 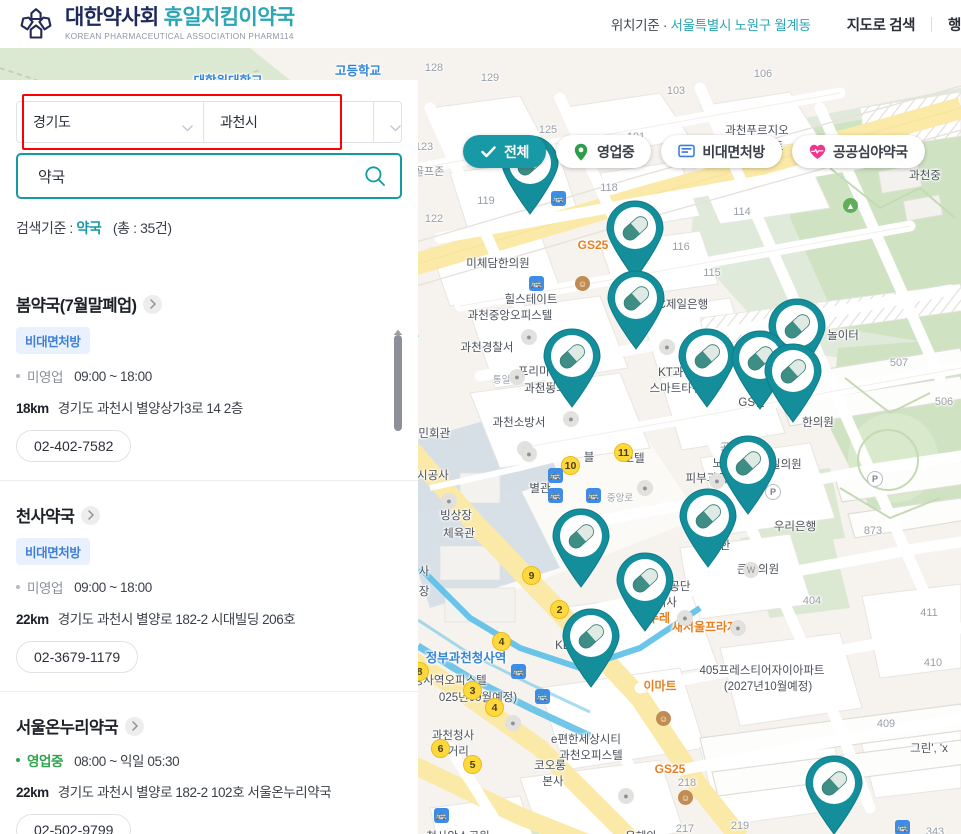 I want to click on filter-chip-telemedicine: 비대면처방, so click(x=721, y=151).